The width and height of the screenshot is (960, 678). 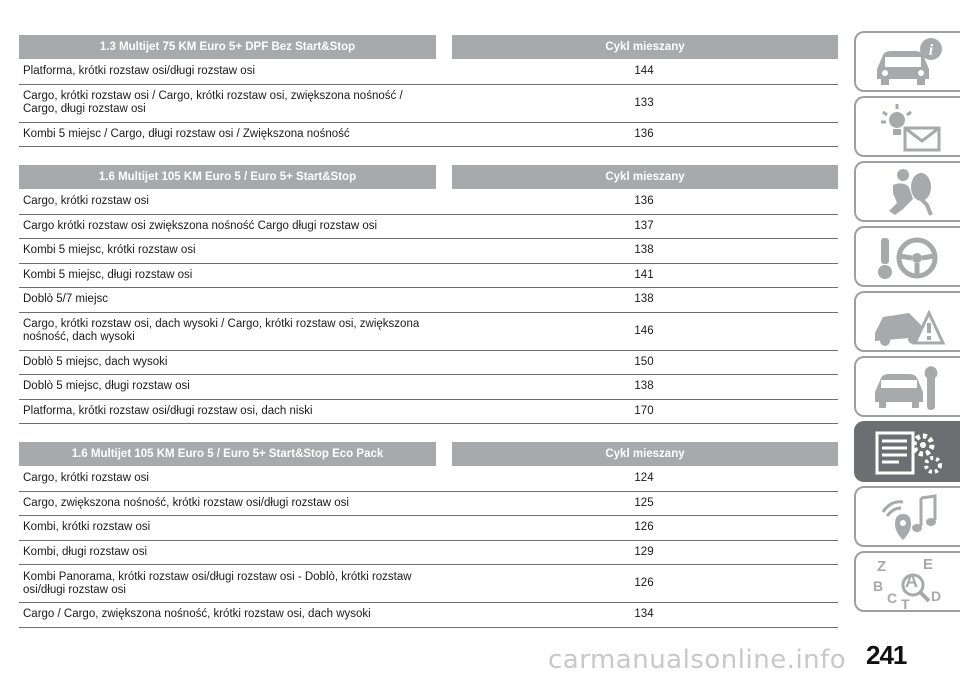 I want to click on table-row: Doblò 5/7 miejsc 138, so click(x=428, y=300).